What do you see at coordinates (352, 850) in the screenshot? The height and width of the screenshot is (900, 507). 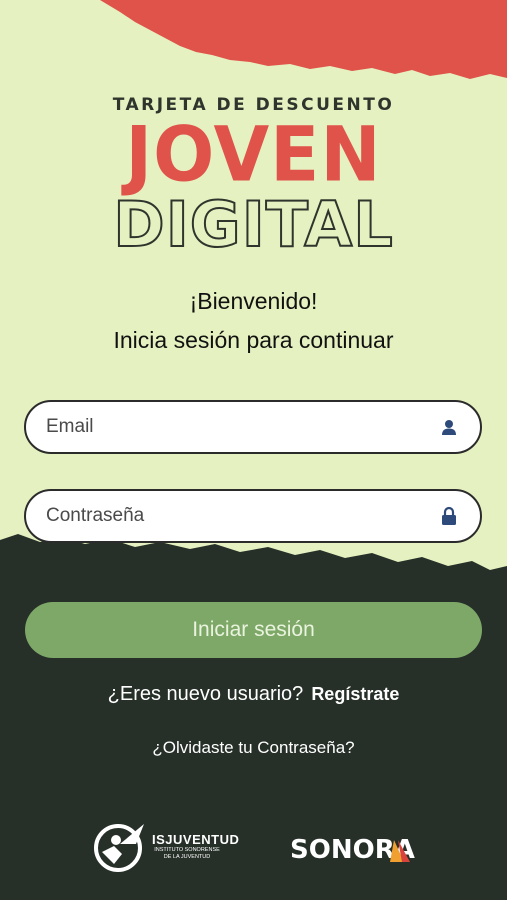 I see `sonora-logo: SONORA` at bounding box center [352, 850].